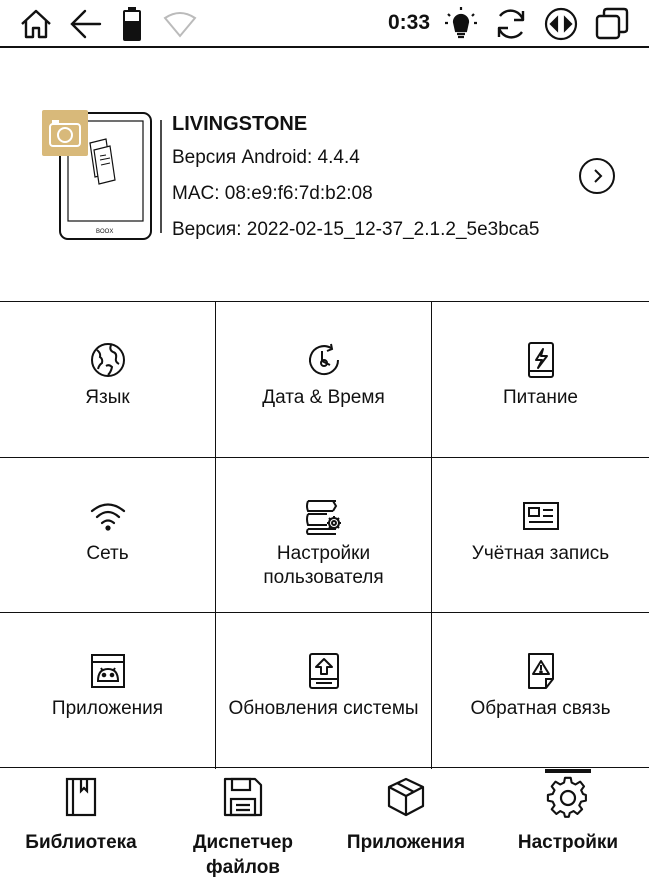 Image resolution: width=649 pixels, height=877 pixels. What do you see at coordinates (568, 842) in the screenshot?
I see `nav-label: Настройки` at bounding box center [568, 842].